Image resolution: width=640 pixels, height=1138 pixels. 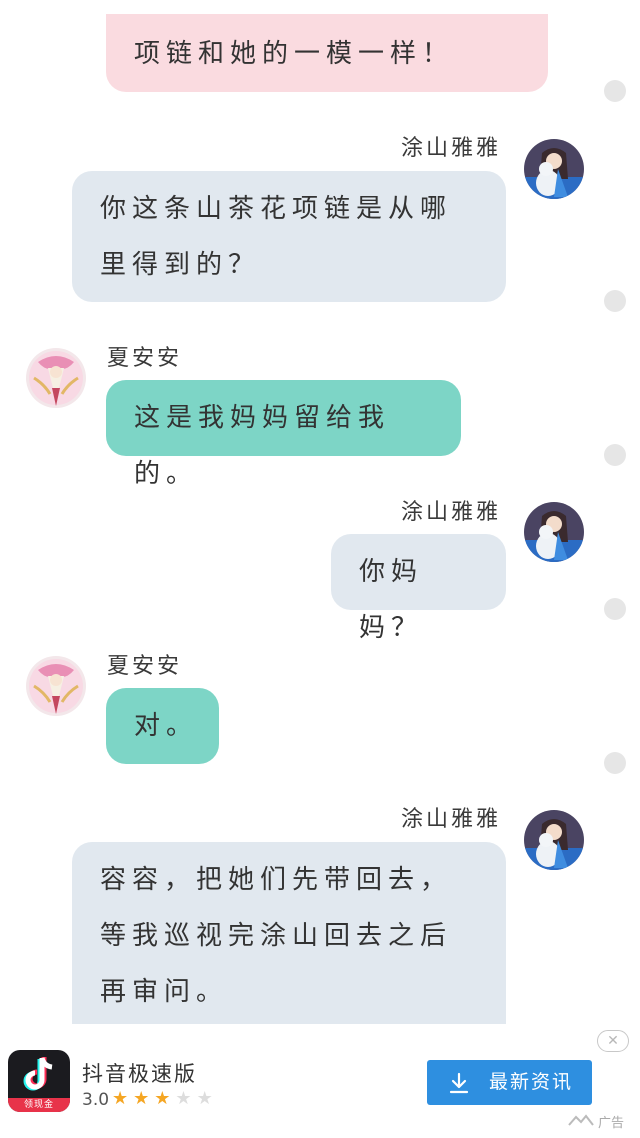 I want to click on app-icon: 领现金, so click(x=39, y=1081).